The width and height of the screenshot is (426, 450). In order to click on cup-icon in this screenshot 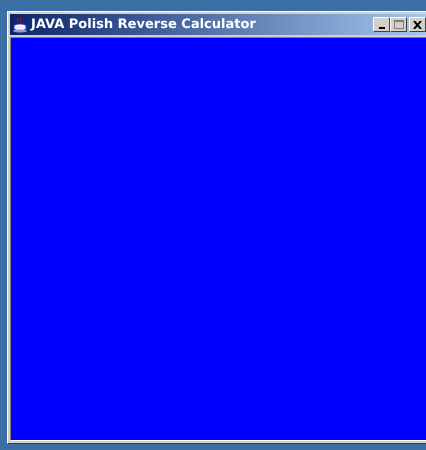, I will do `click(20, 24)`.